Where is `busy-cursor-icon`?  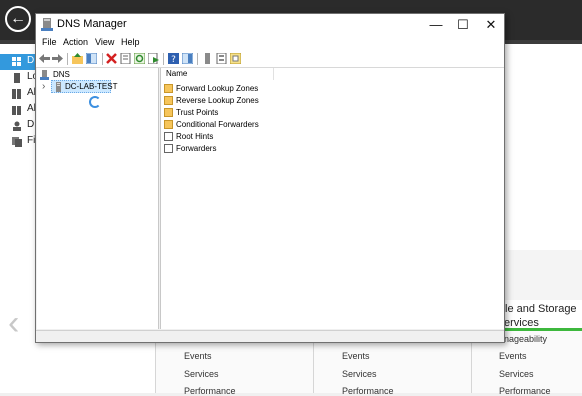
busy-cursor-icon is located at coordinates (95, 102).